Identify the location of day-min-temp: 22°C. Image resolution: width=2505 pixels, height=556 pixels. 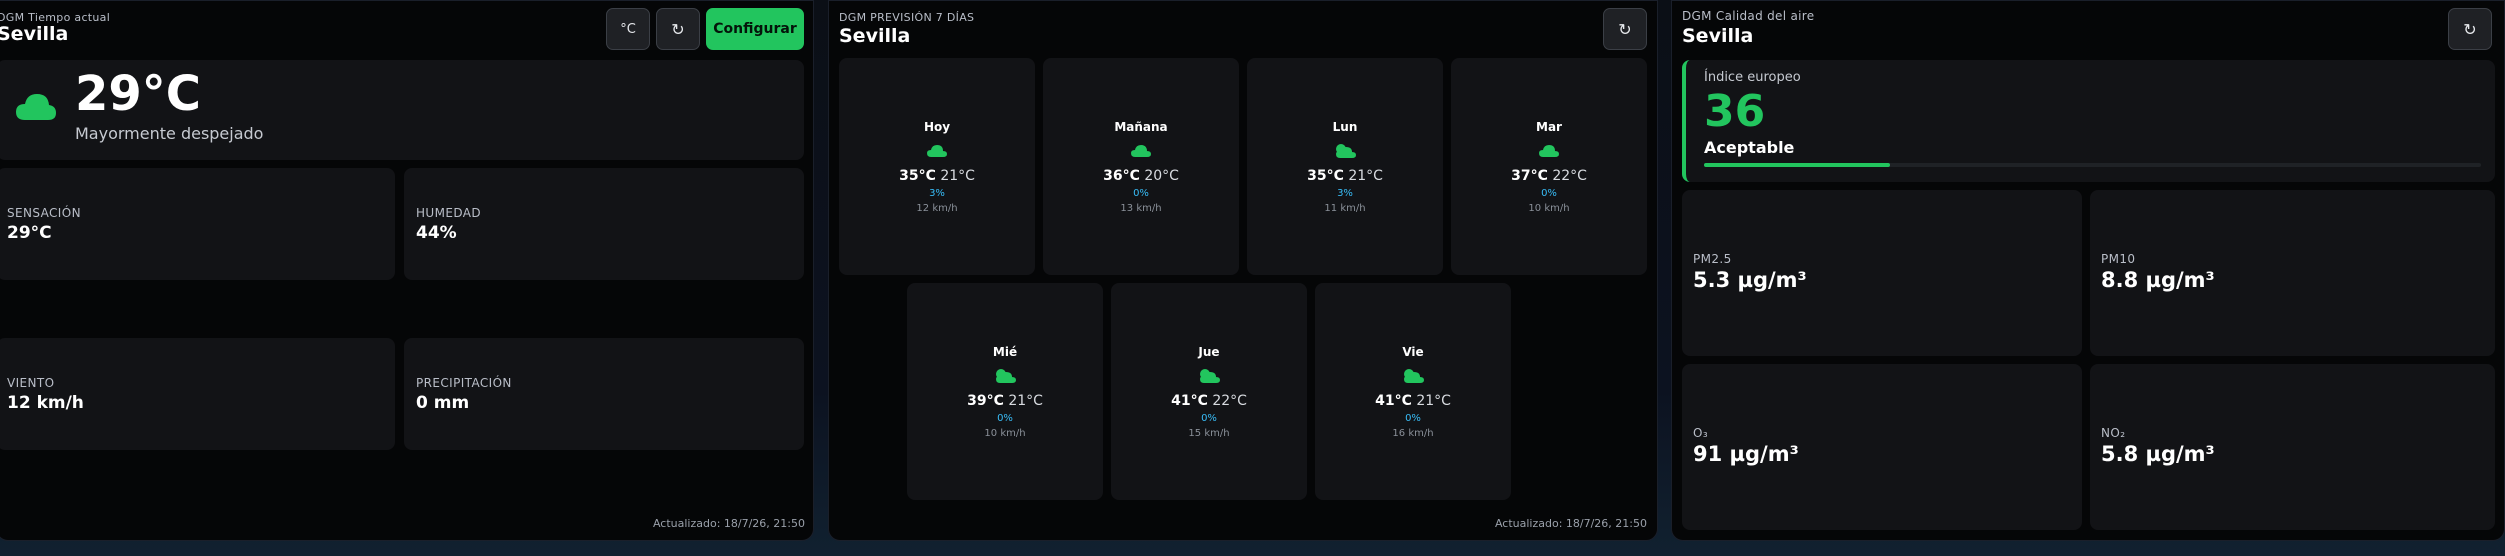
(1569, 176).